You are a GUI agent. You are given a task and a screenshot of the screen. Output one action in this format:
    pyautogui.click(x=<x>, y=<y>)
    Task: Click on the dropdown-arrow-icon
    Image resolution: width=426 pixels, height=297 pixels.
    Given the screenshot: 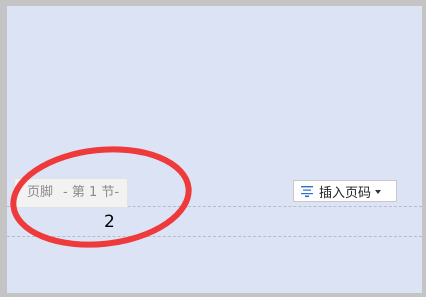 What is the action you would take?
    pyautogui.click(x=378, y=192)
    